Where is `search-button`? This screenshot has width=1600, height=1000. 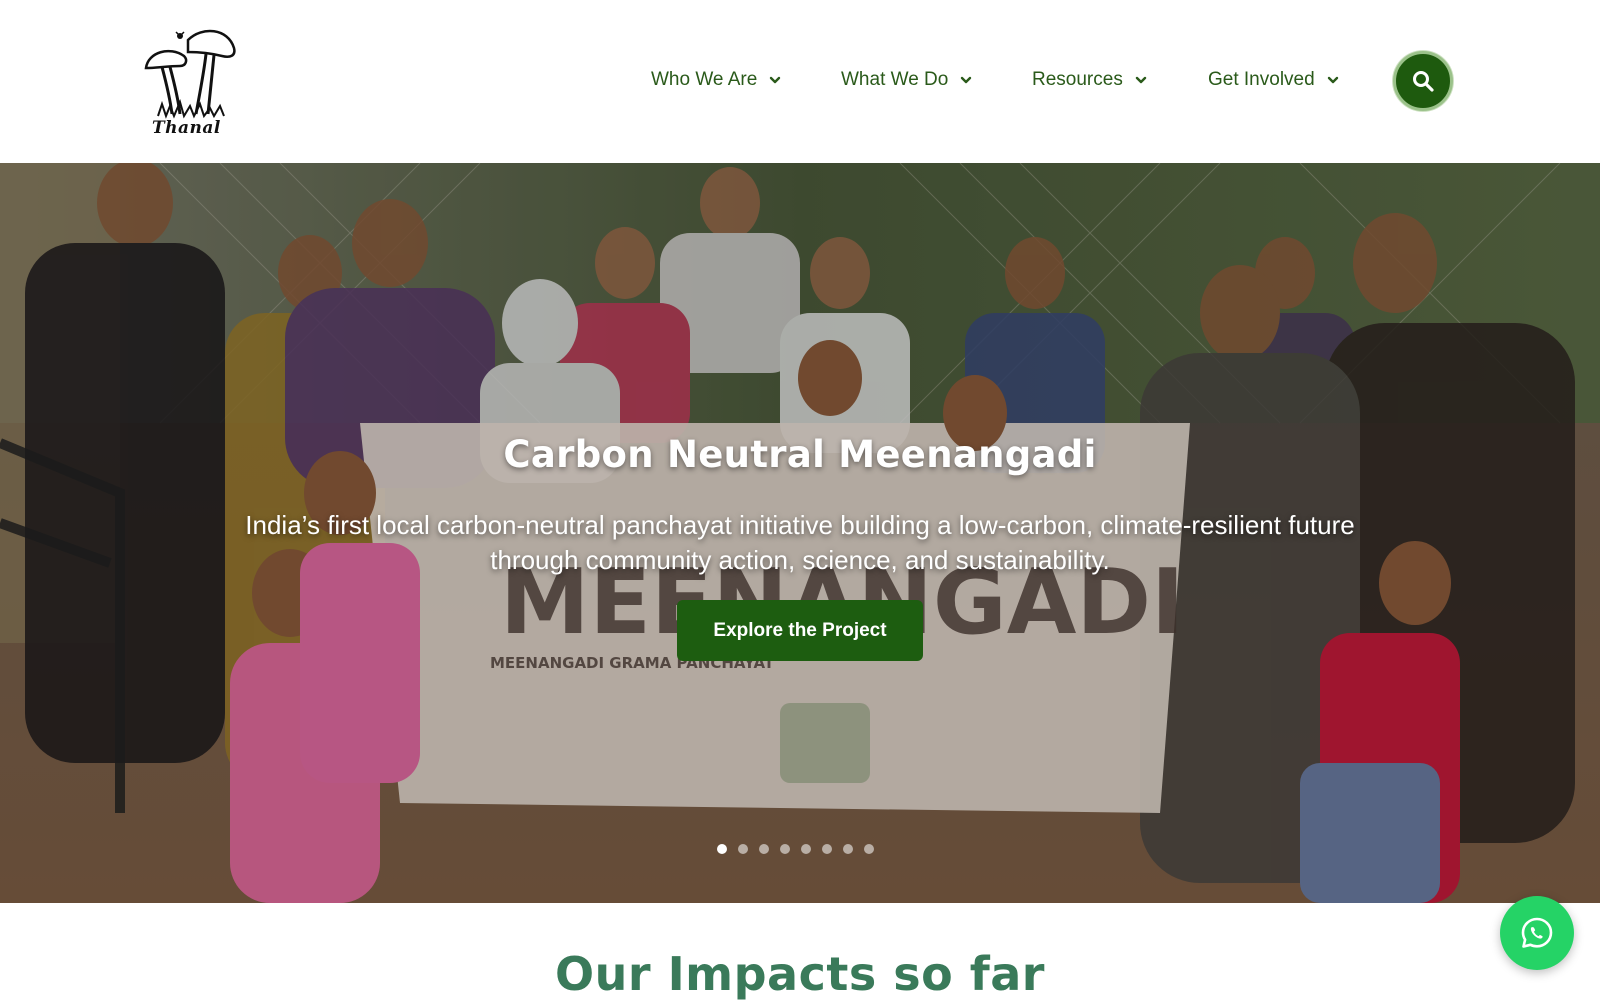 search-button is located at coordinates (1423, 81).